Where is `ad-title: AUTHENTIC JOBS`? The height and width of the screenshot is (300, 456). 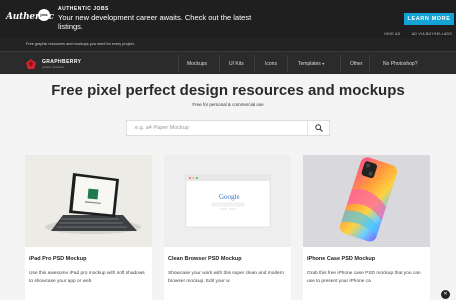 ad-title: AUTHENTIC JOBS is located at coordinates (83, 9).